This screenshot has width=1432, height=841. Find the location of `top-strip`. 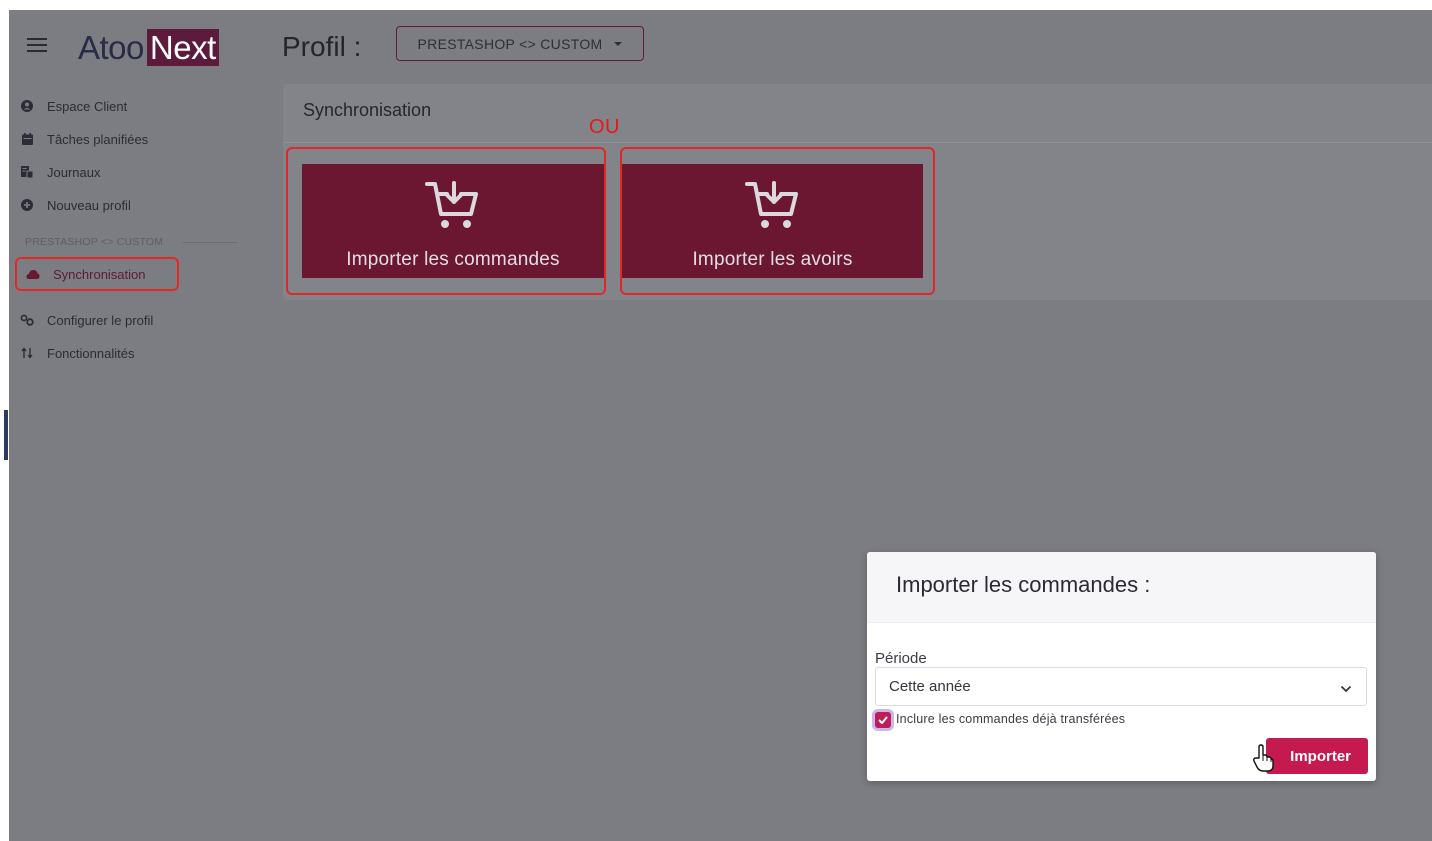

top-strip is located at coordinates (716, 5).